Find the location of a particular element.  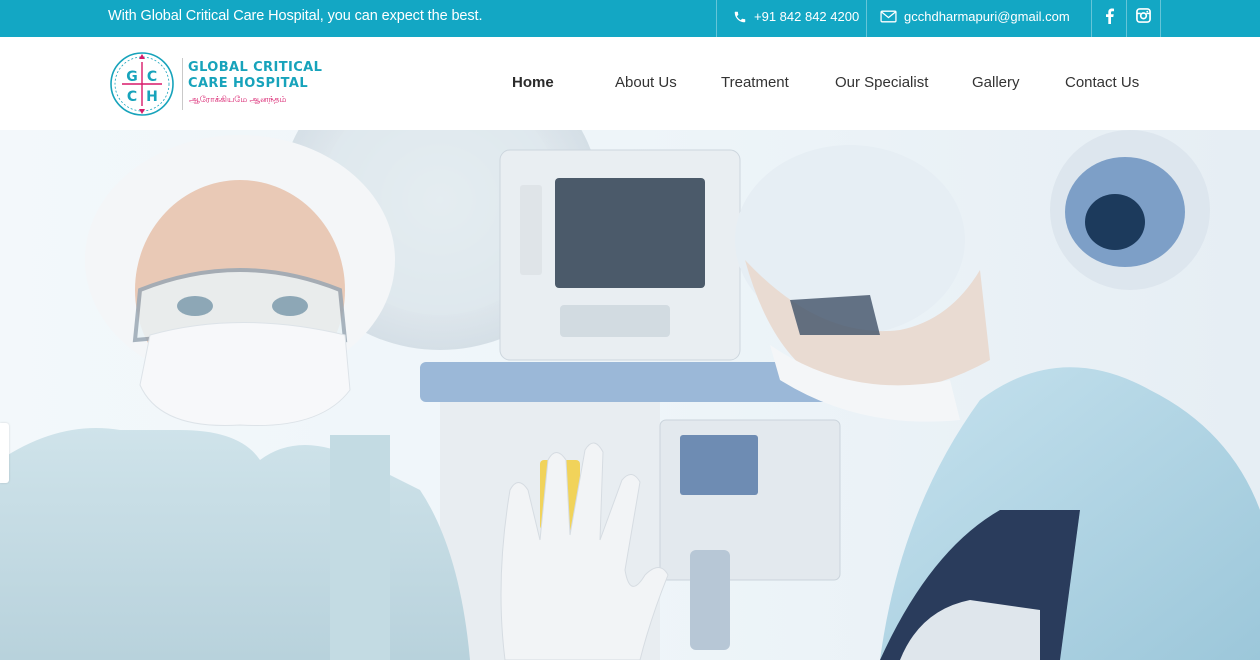

nav-home: Home is located at coordinates (533, 83).